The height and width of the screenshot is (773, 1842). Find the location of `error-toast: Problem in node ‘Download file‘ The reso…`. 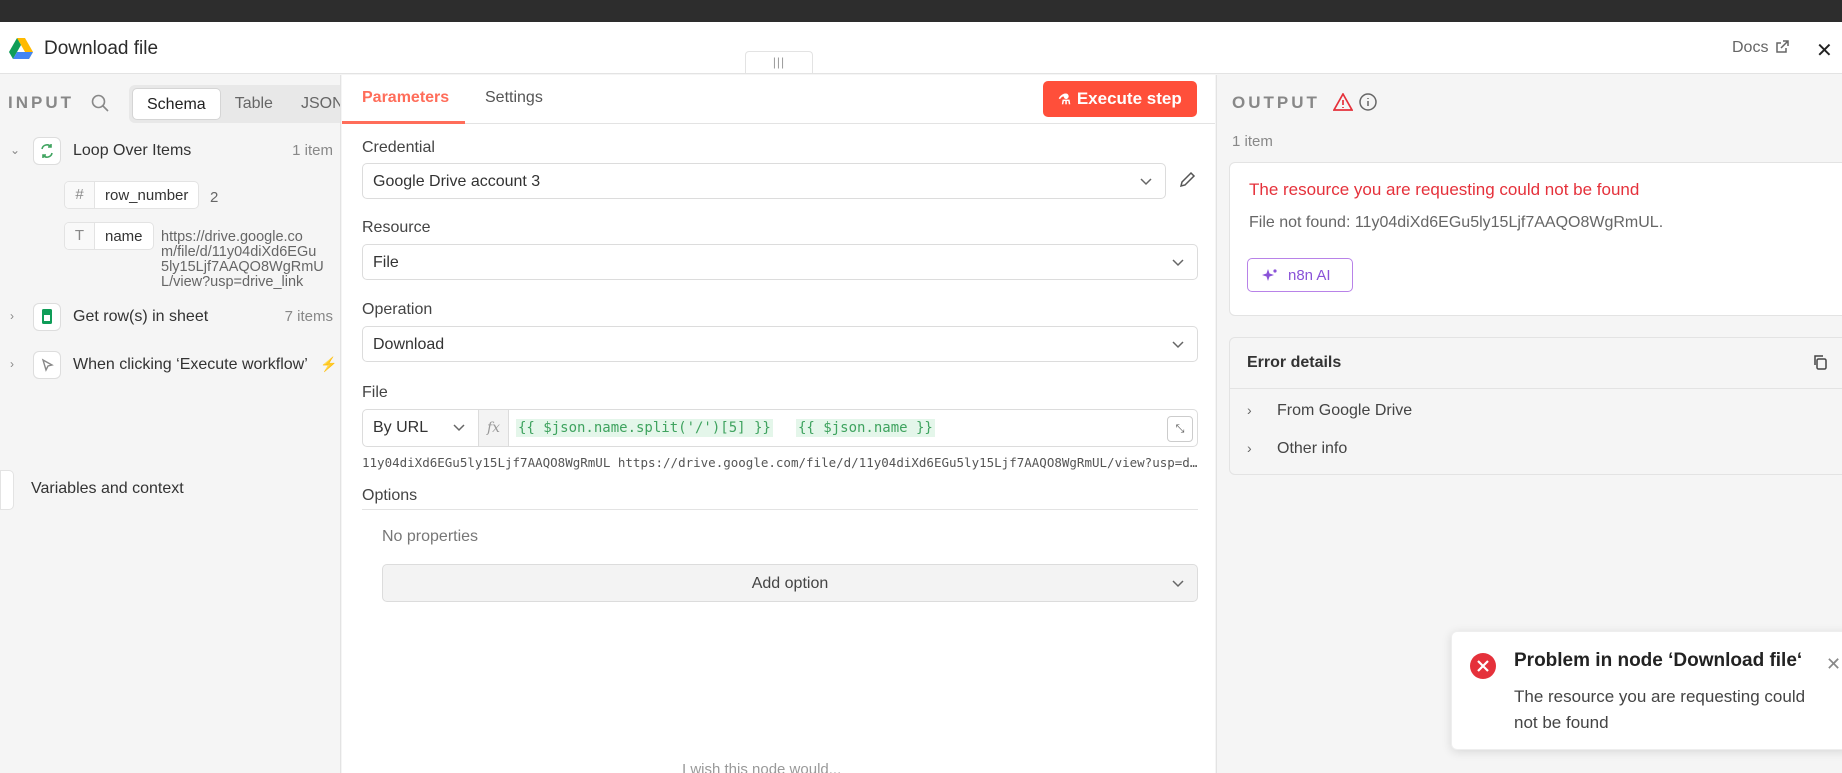

error-toast: Problem in node ‘Download file‘ The reso… is located at coordinates (1646, 690).